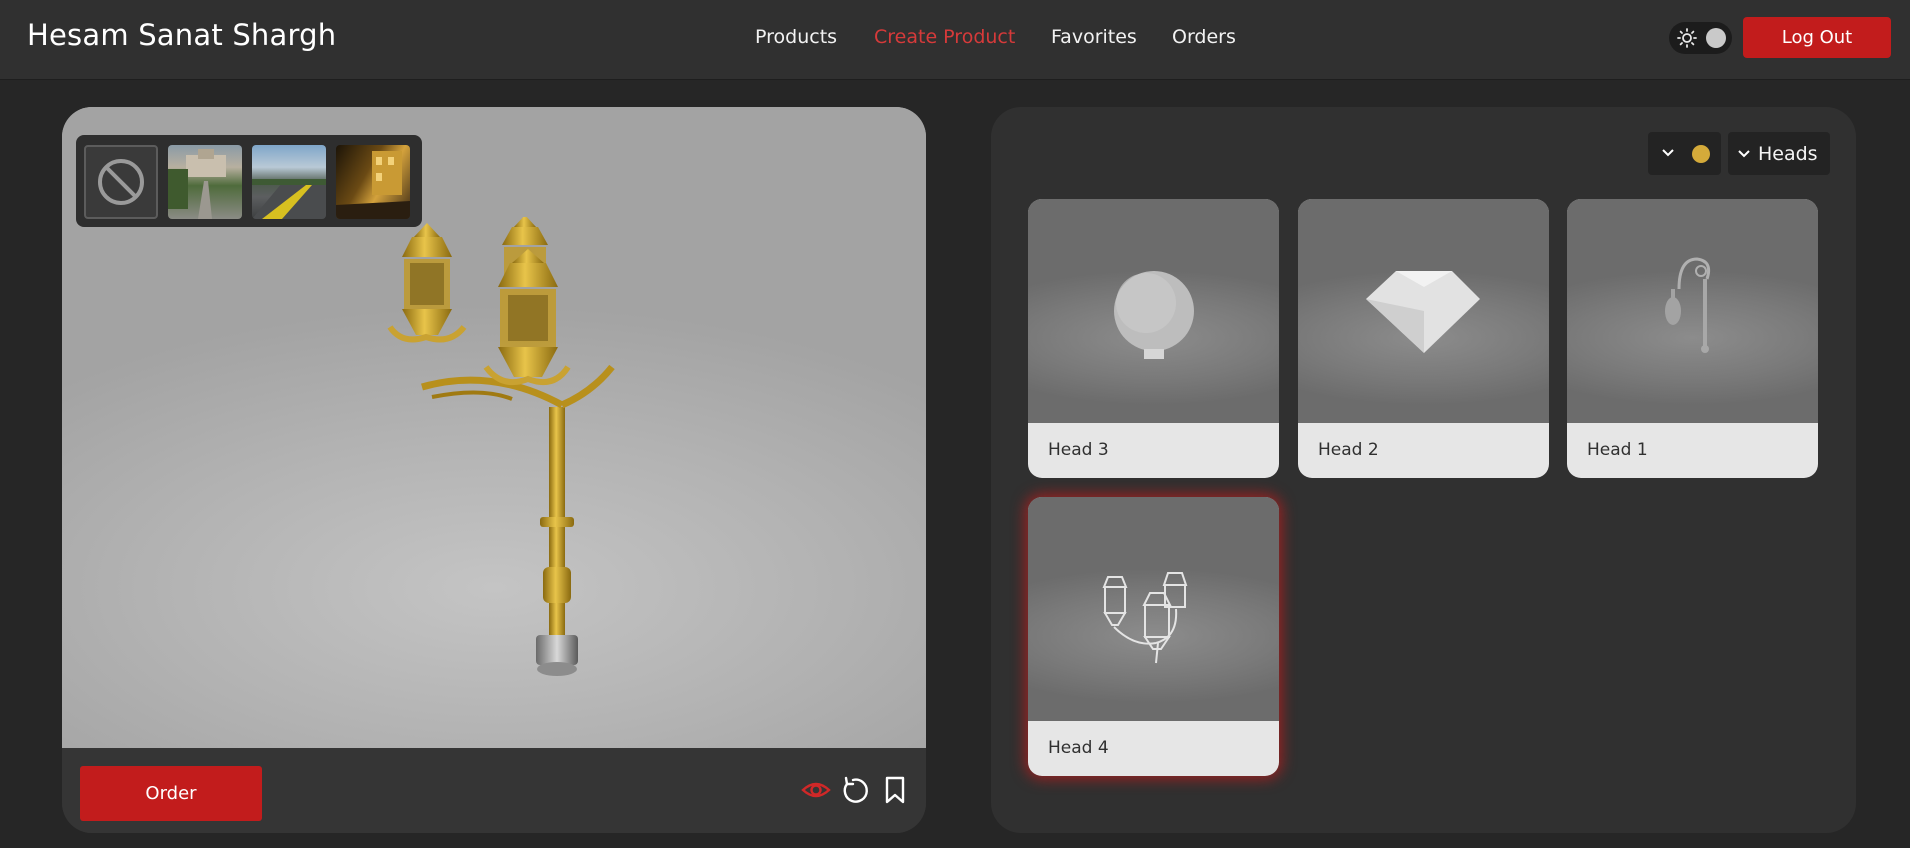 The image size is (1910, 848). Describe the element at coordinates (373, 185) in the screenshot. I see `night-thumbnail` at that location.